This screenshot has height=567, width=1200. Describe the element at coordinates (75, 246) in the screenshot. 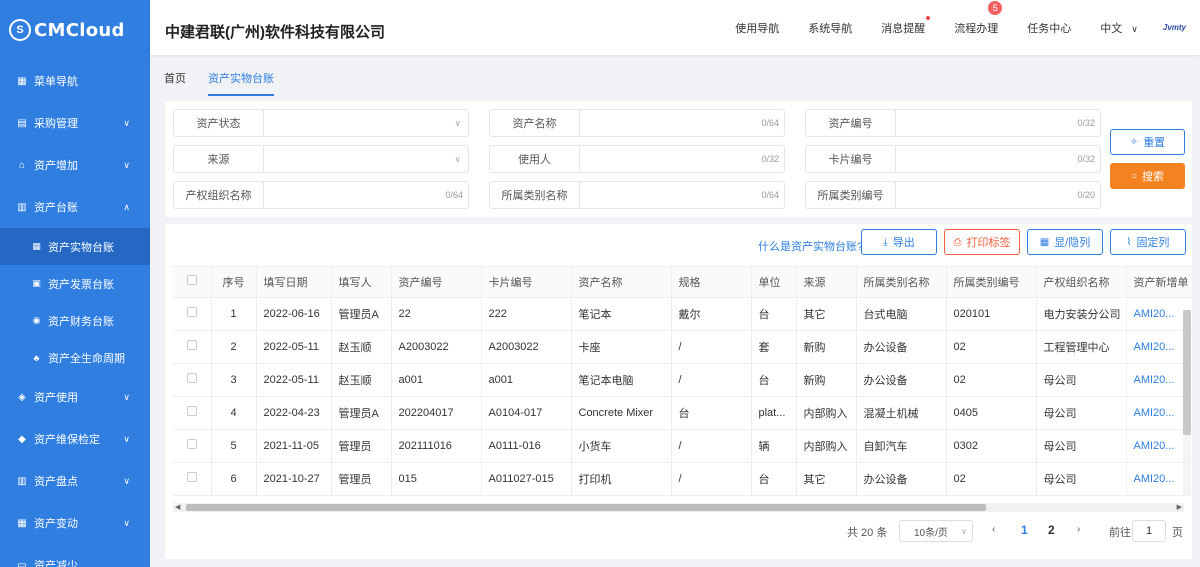

I see `sidebar-subitem-physical-ledger: ▦ 资产实物台账` at that location.